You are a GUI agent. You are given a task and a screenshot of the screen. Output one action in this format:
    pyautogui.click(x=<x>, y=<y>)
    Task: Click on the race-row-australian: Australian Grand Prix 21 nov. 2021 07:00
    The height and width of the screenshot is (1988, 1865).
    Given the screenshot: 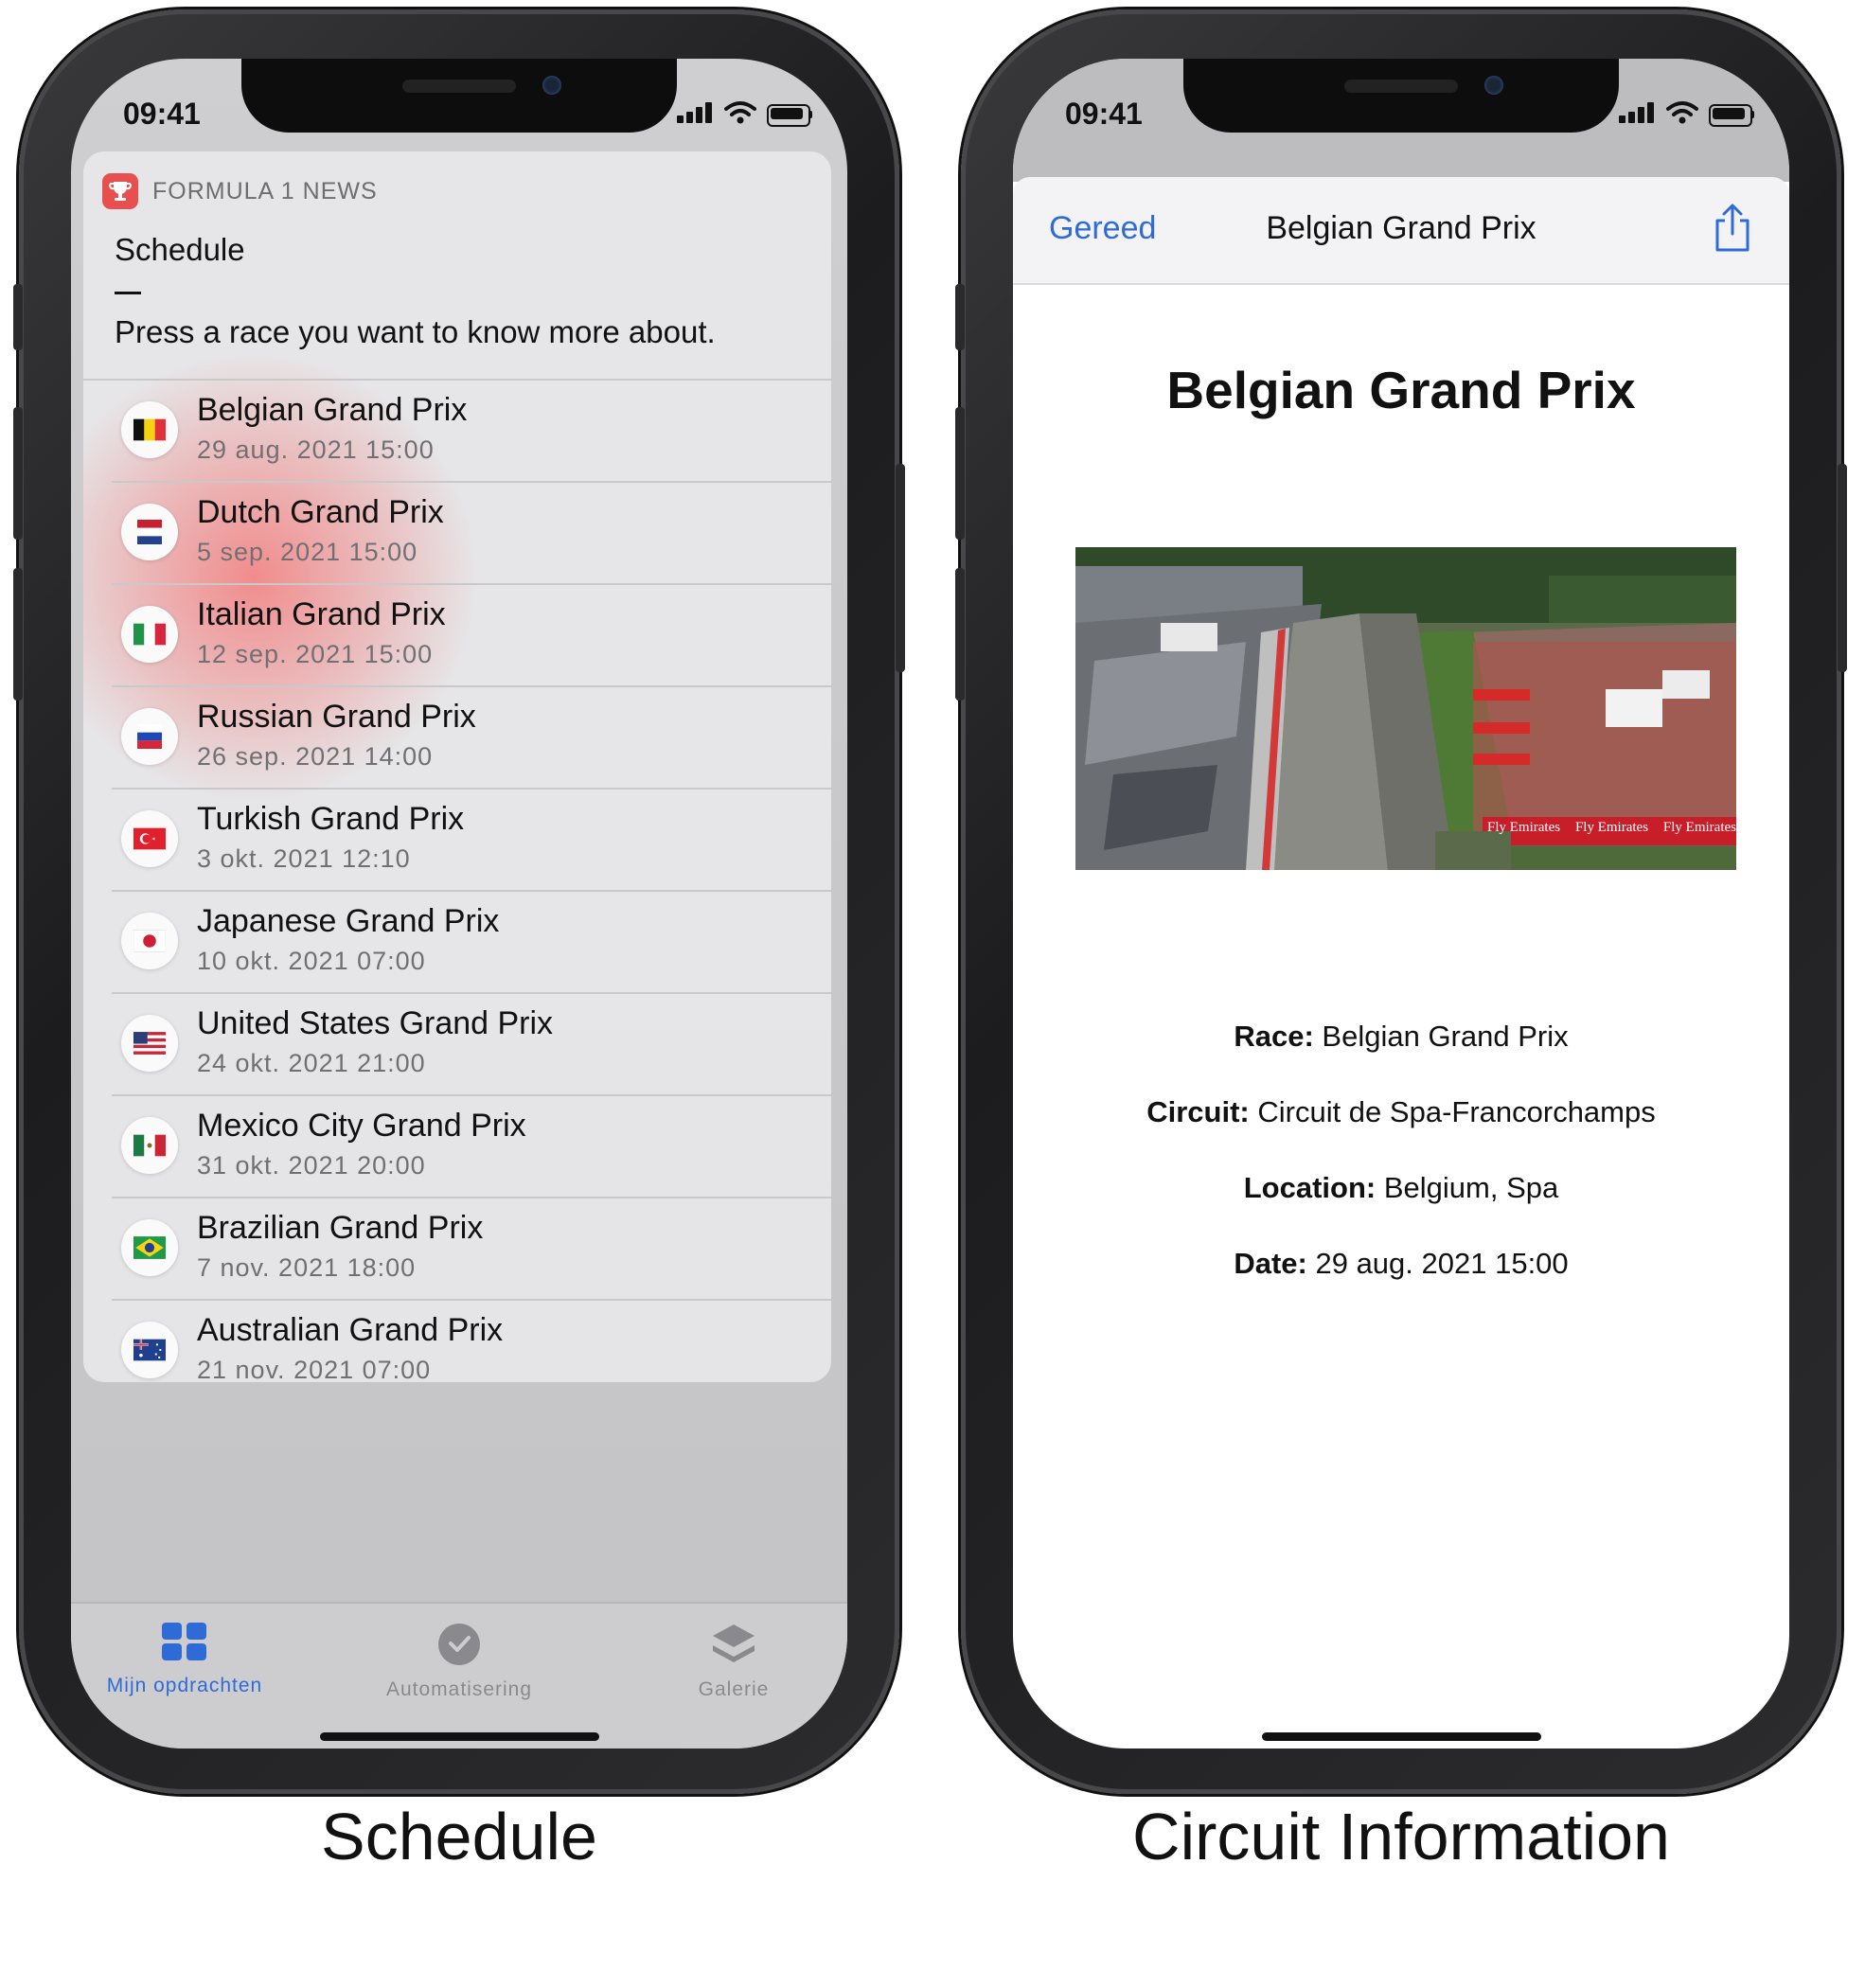 What is the action you would take?
    pyautogui.click(x=457, y=1340)
    